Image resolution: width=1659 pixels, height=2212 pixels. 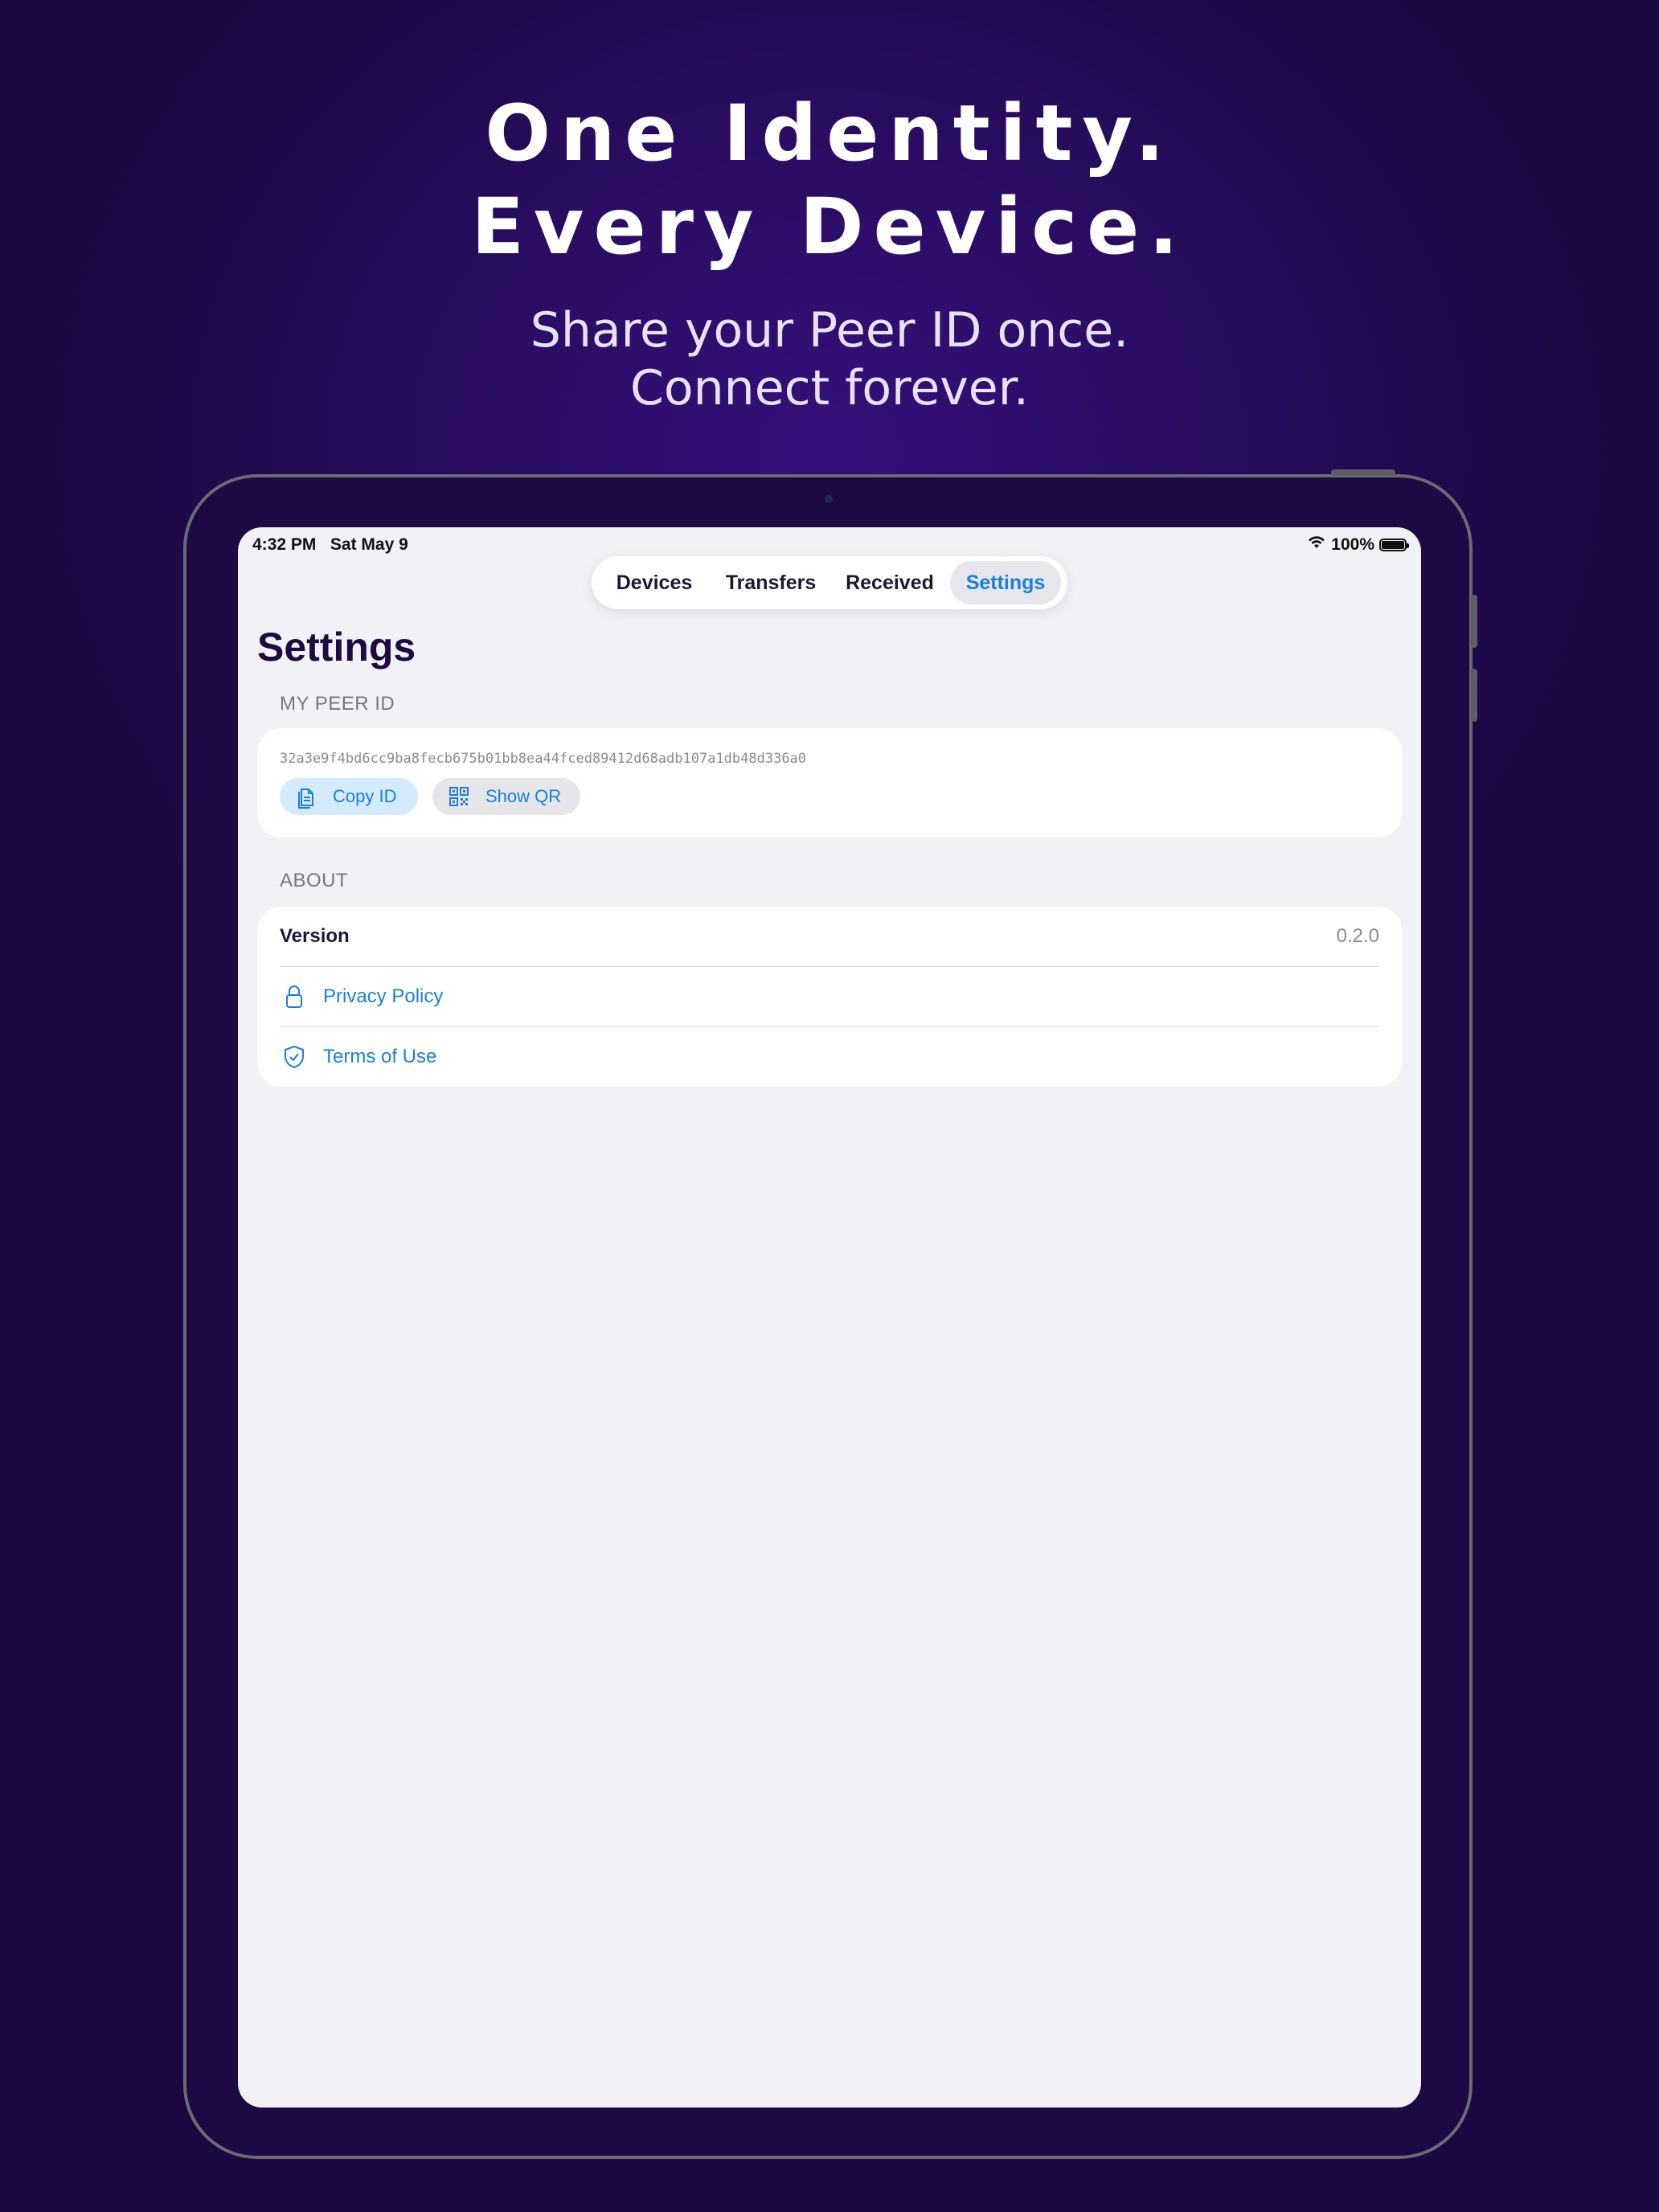 I want to click on tab-transfers: Transfers, so click(x=771, y=582).